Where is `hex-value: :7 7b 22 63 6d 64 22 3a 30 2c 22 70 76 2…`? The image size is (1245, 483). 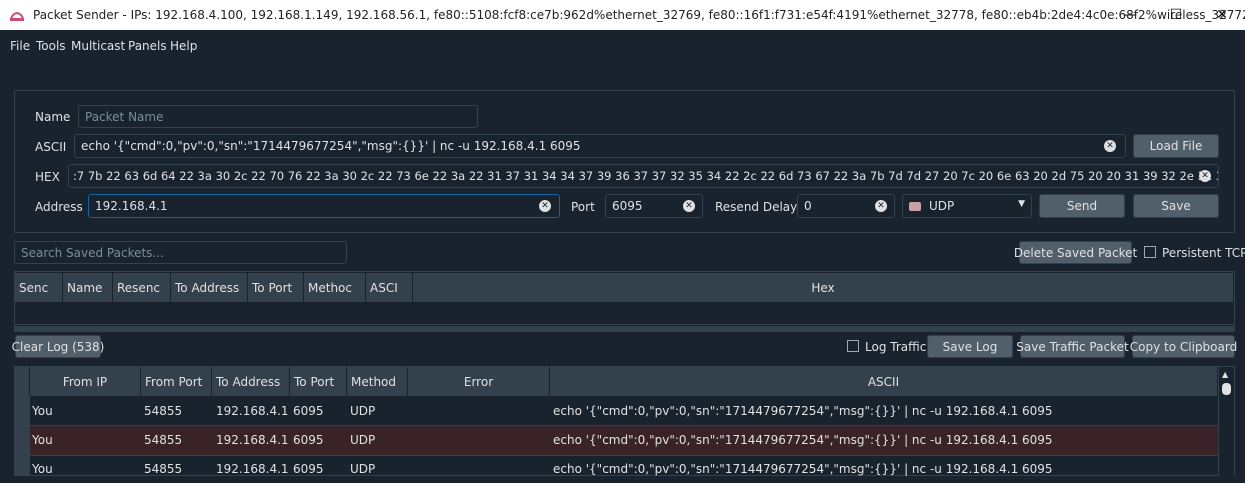 hex-value: :7 7b 22 63 6d 64 22 3a 30 2c 22 70 76 2… is located at coordinates (645, 176).